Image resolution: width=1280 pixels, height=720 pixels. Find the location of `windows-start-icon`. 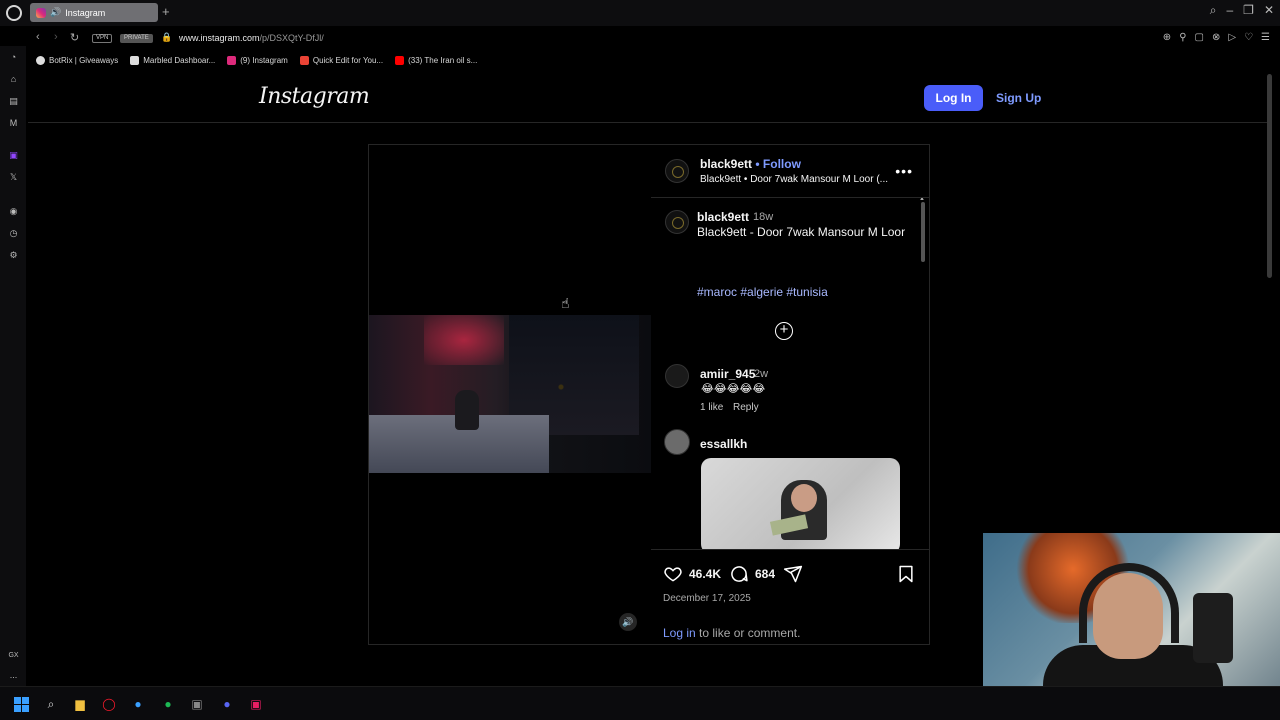

windows-start-icon is located at coordinates (21, 704).